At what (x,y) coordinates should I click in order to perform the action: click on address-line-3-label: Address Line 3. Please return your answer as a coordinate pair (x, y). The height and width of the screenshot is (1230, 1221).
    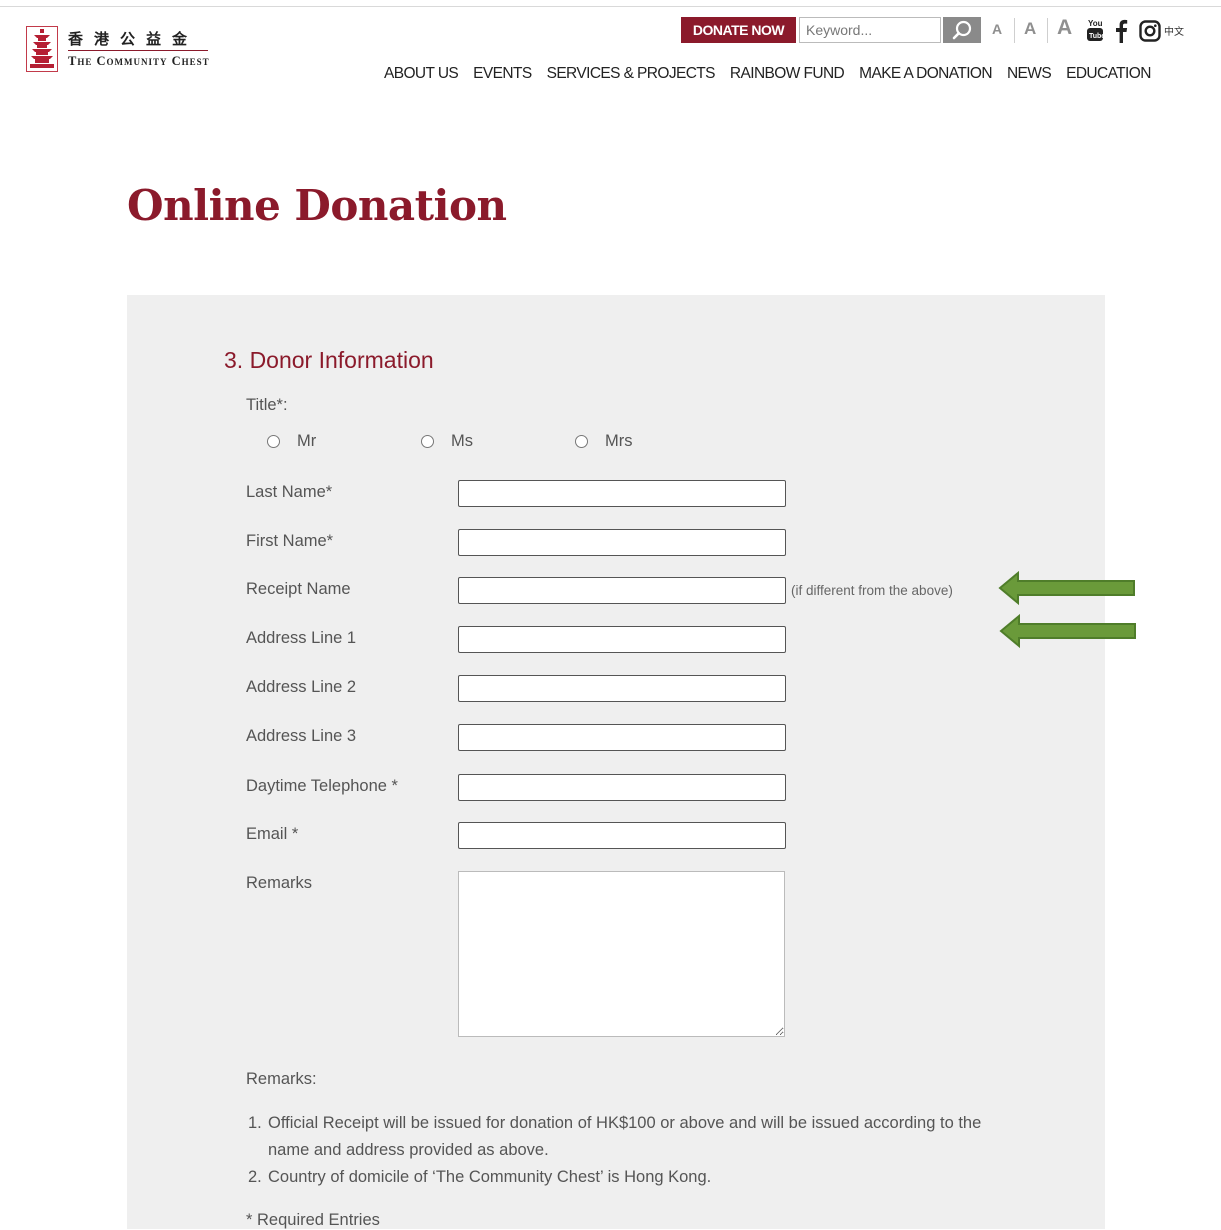
    Looking at the image, I should click on (301, 736).